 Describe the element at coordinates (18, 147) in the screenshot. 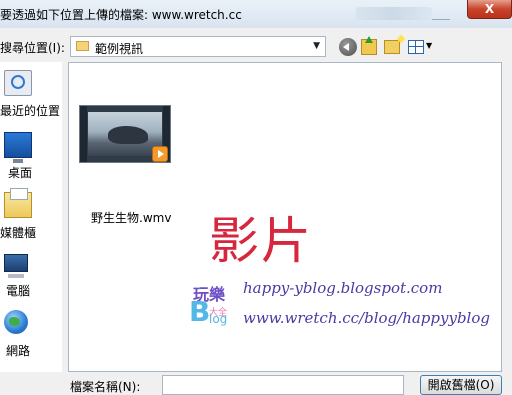

I see `desktop-icon` at that location.